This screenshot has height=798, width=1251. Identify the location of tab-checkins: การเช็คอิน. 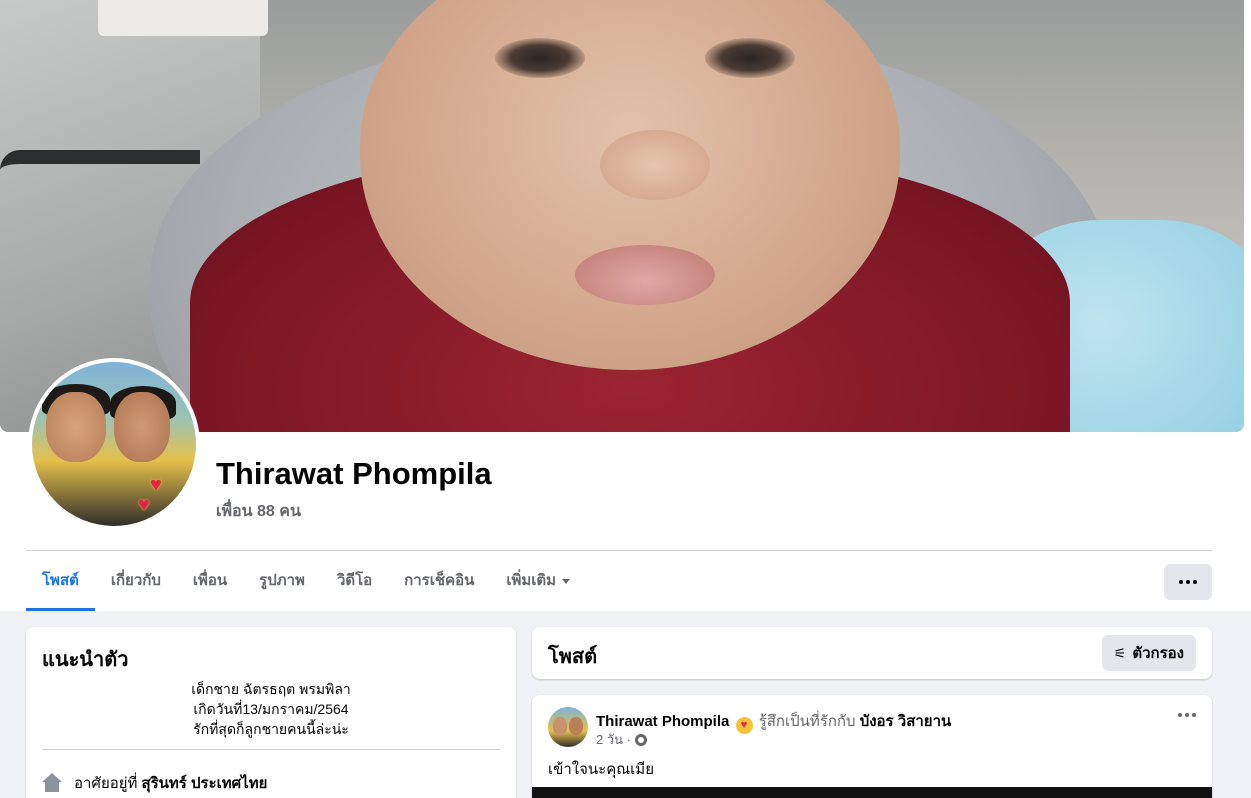
(439, 581).